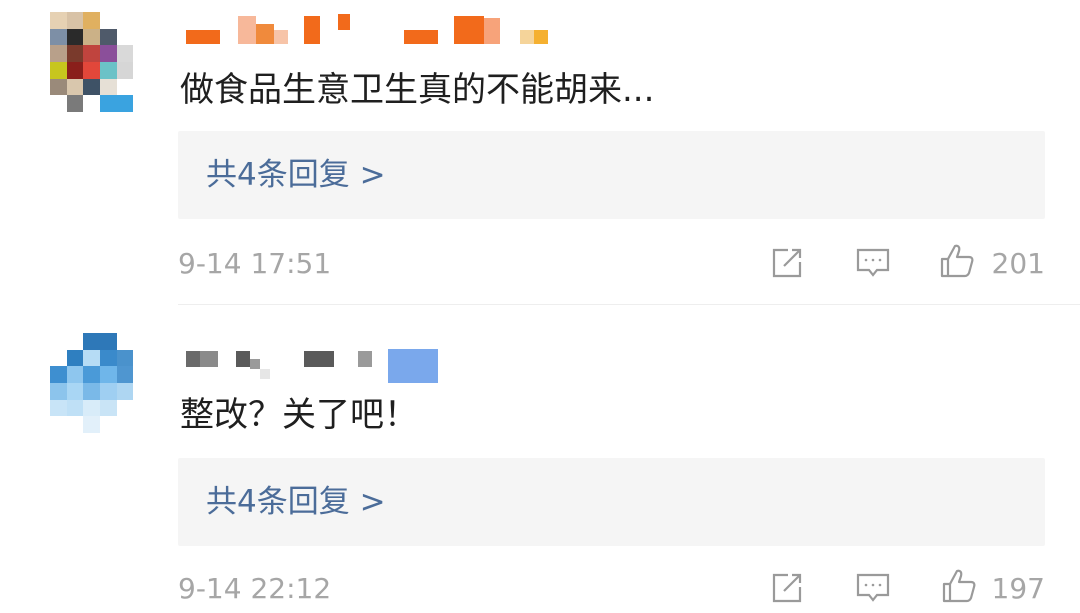 This screenshot has height=613, width=1080. Describe the element at coordinates (611, 264) in the screenshot. I see `comment-meta: 9-14 17:51 201` at that location.